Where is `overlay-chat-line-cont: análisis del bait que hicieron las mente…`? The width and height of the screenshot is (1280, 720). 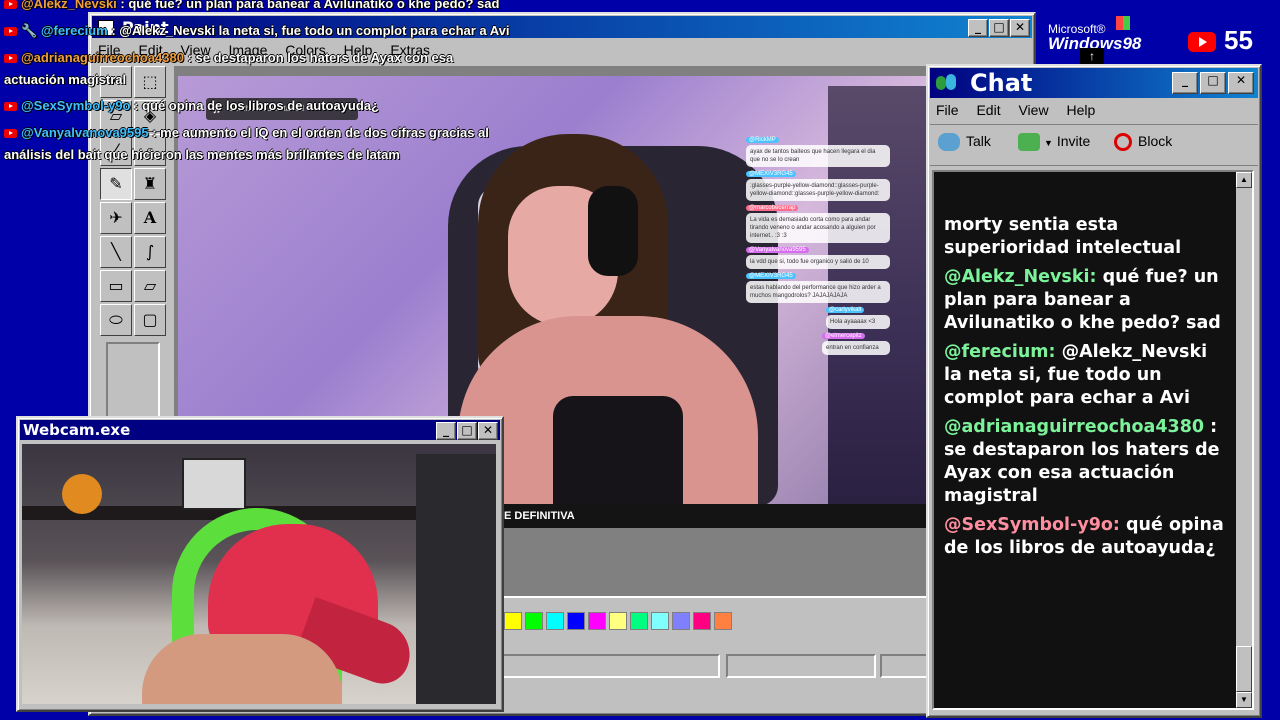
overlay-chat-line-cont: análisis del bait que hicieron las mente… is located at coordinates (202, 154).